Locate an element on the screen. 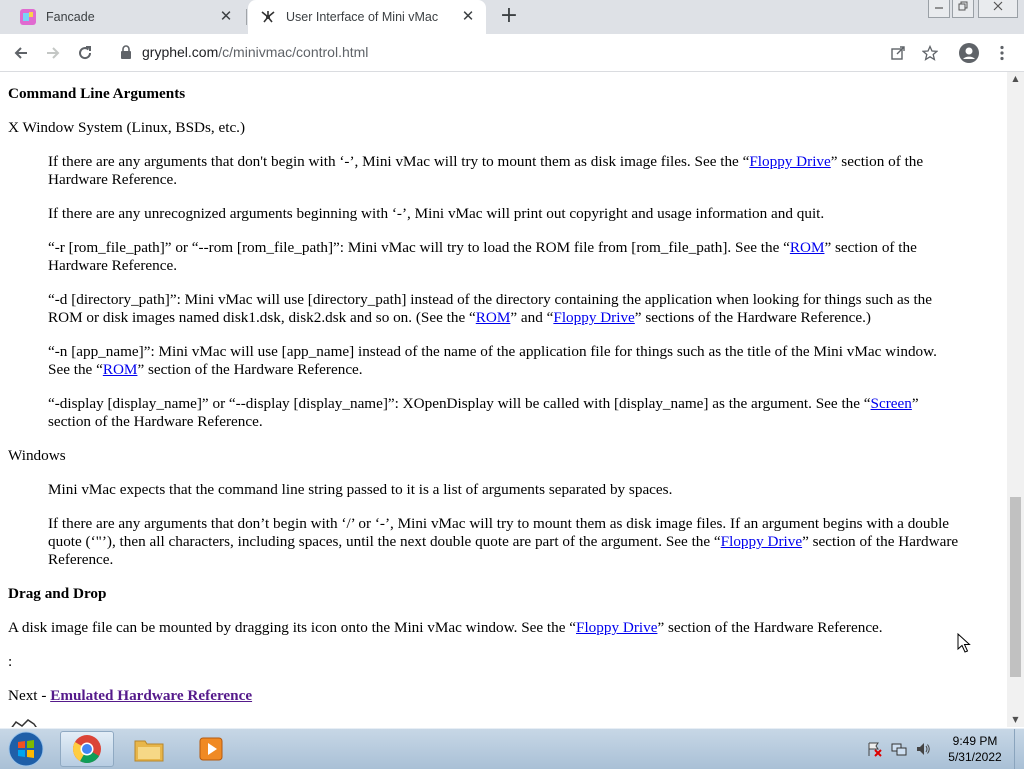  url-path: /c/minivmac/control.html is located at coordinates (293, 52).